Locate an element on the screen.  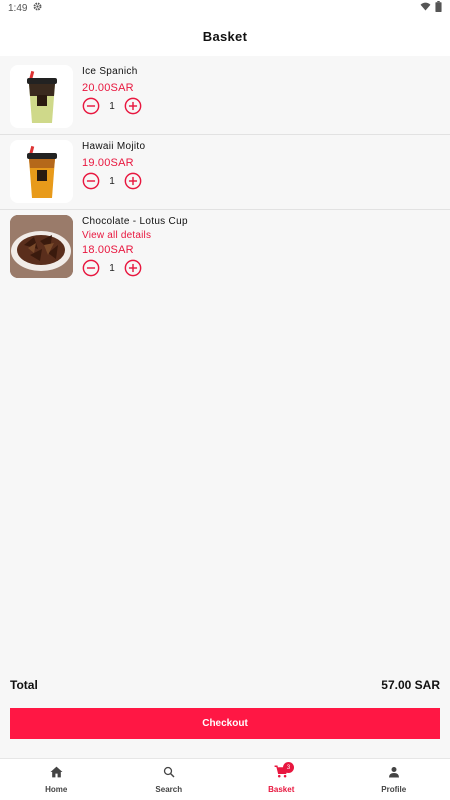
nav-profile-label: Profile is located at coordinates (394, 789).